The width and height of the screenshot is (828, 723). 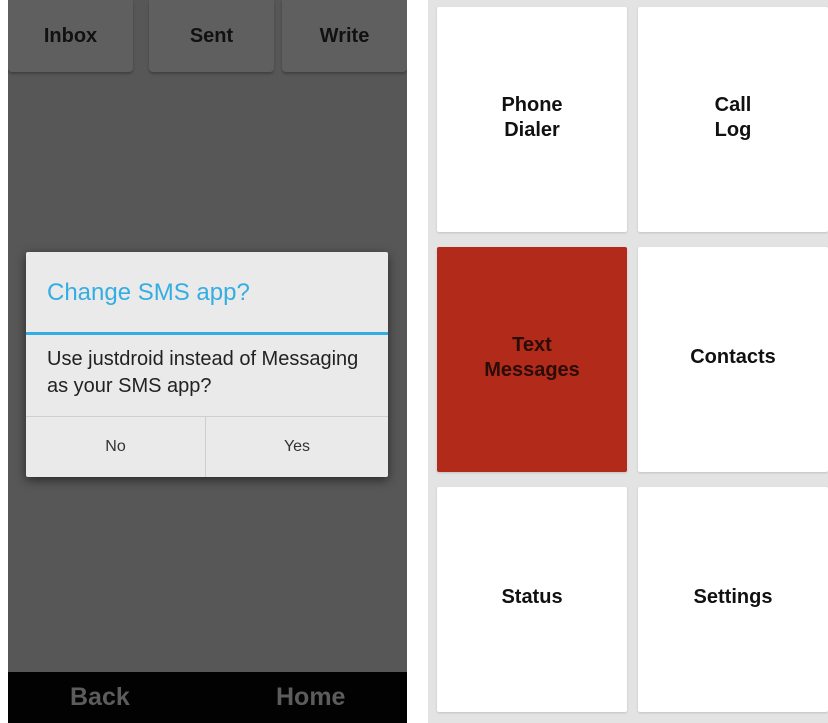 I want to click on bottom-navigation-bar: Back Home, so click(x=207, y=697).